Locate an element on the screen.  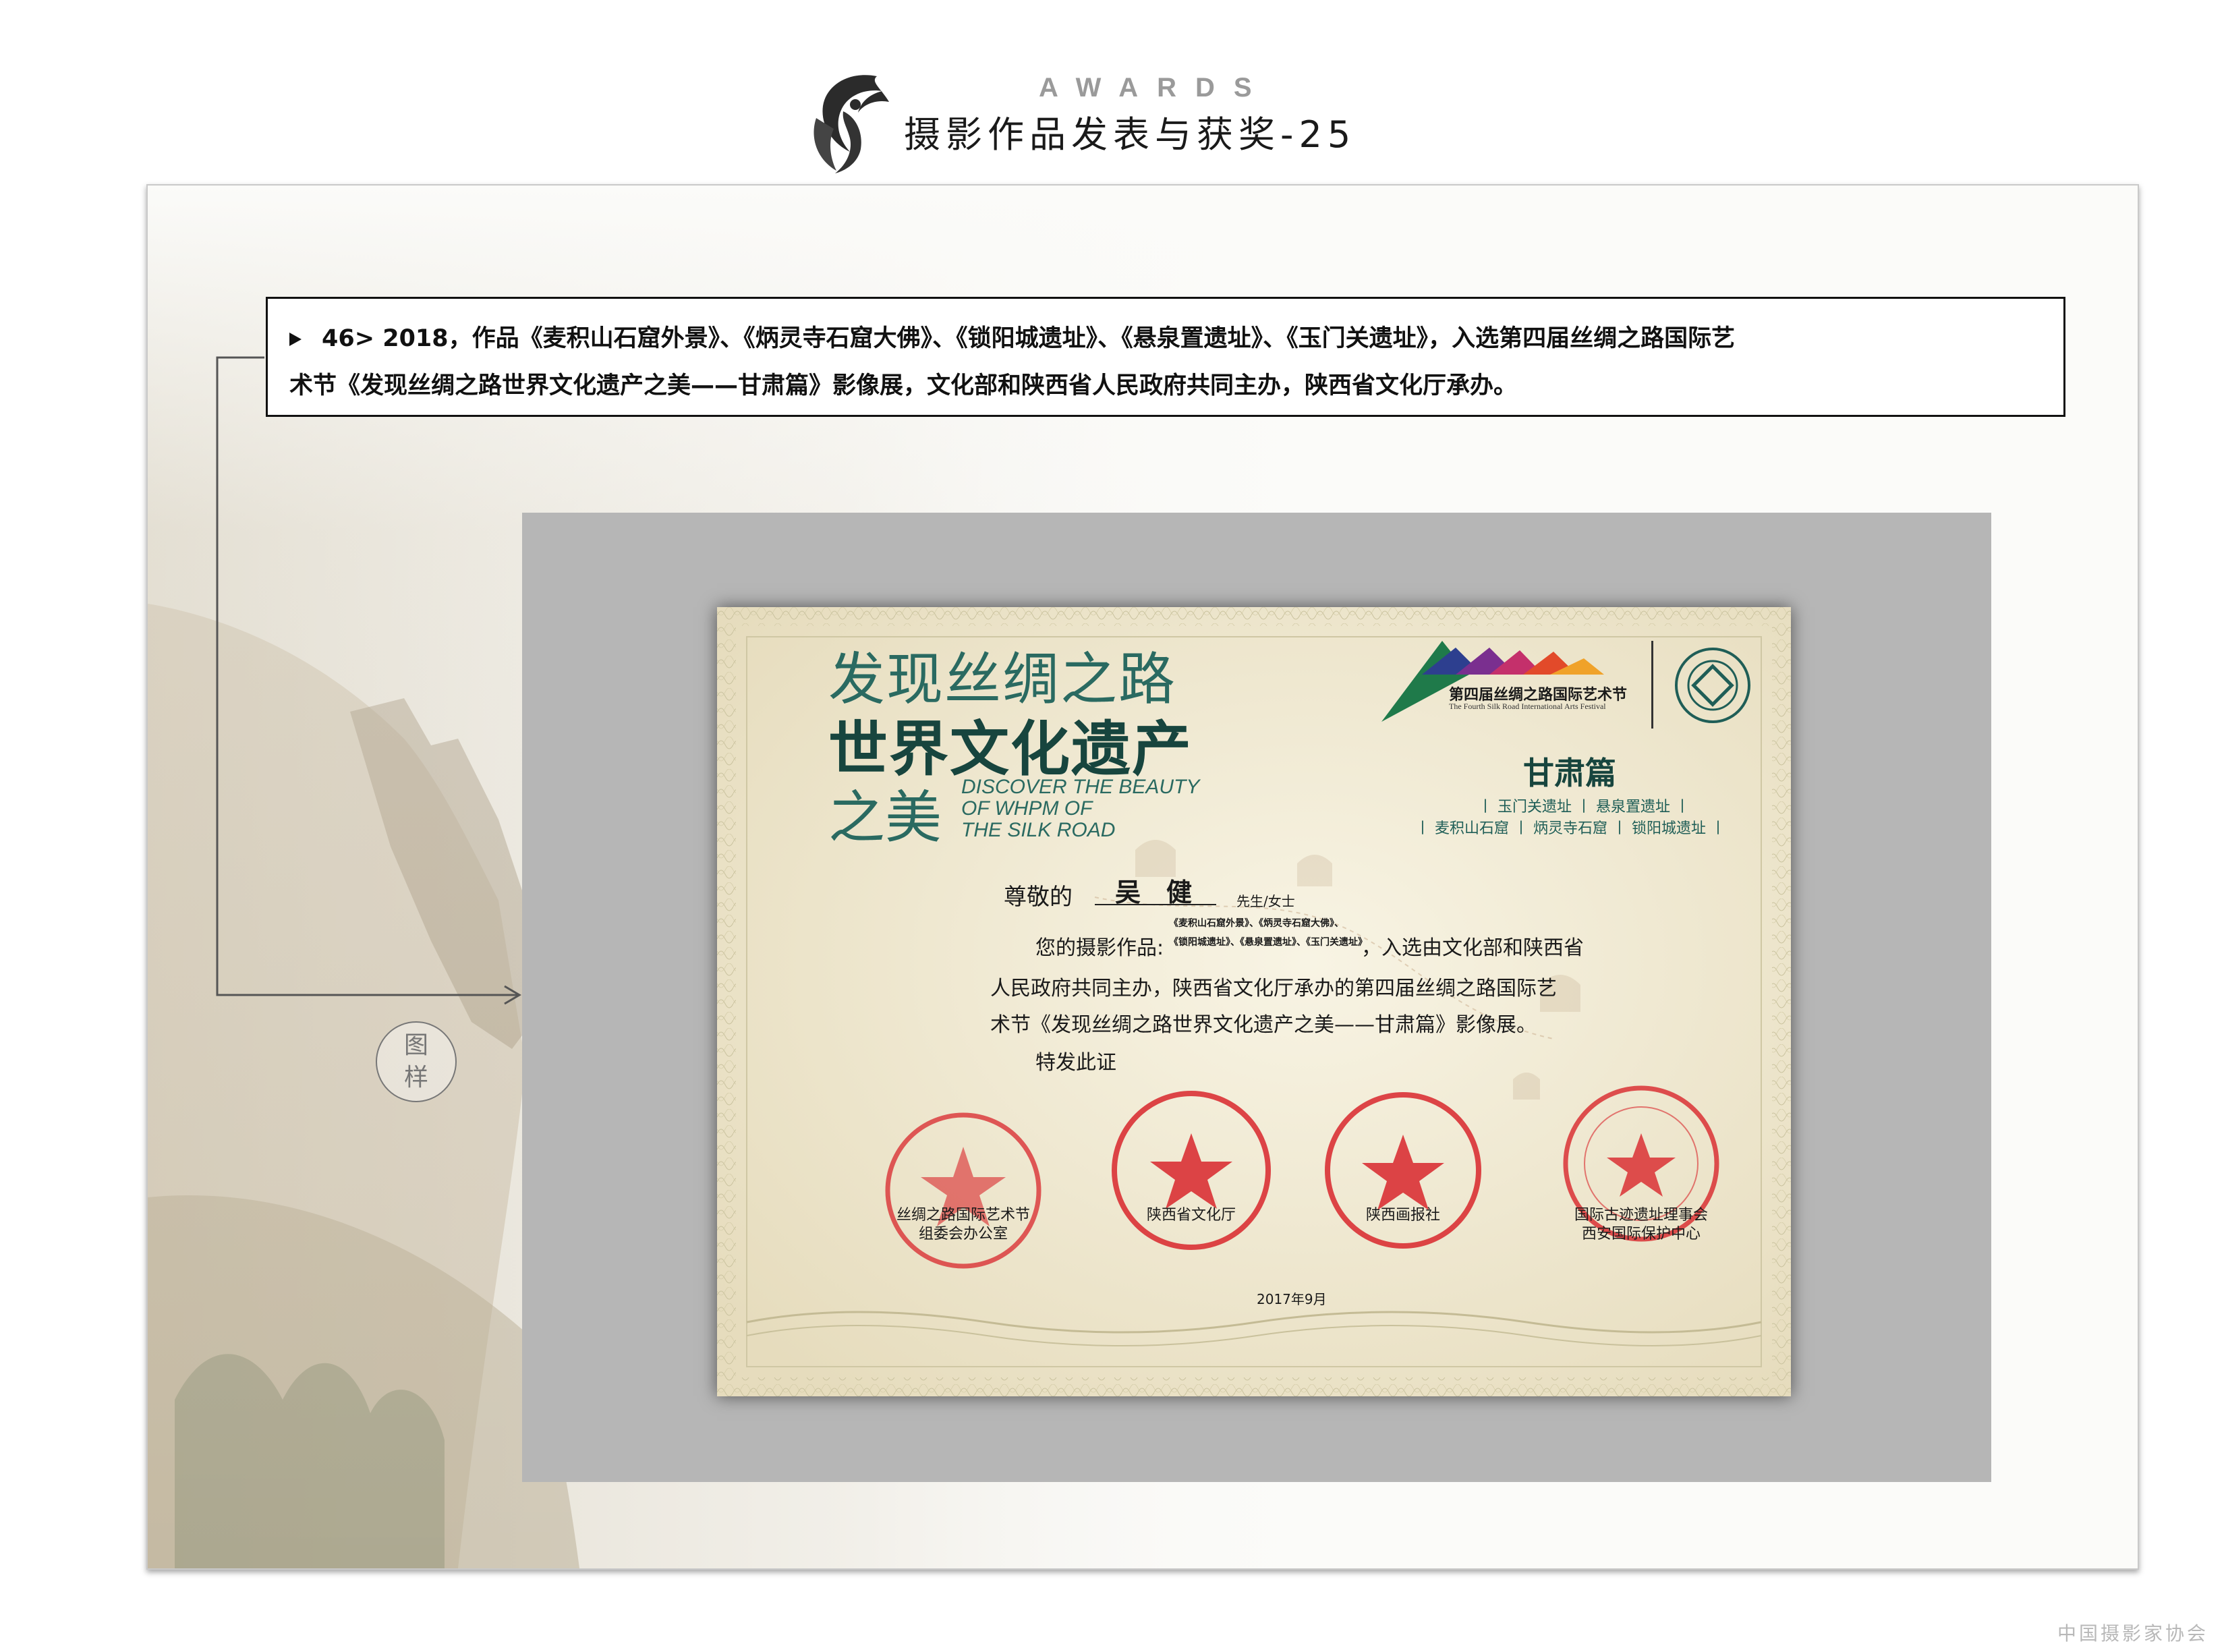
stamp-4-label-2: 西安国际保护中心 is located at coordinates (1641, 1234).